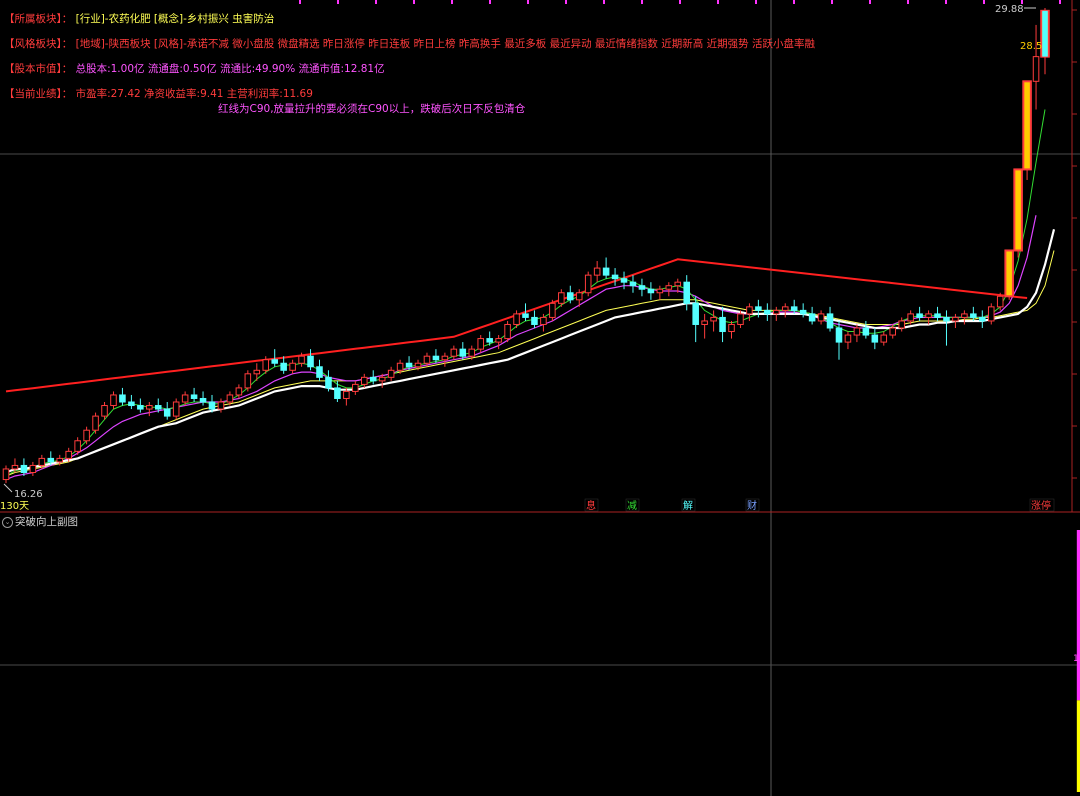  Describe the element at coordinates (1076, 659) in the screenshot. I see `sub-axis-mark: 1` at that location.